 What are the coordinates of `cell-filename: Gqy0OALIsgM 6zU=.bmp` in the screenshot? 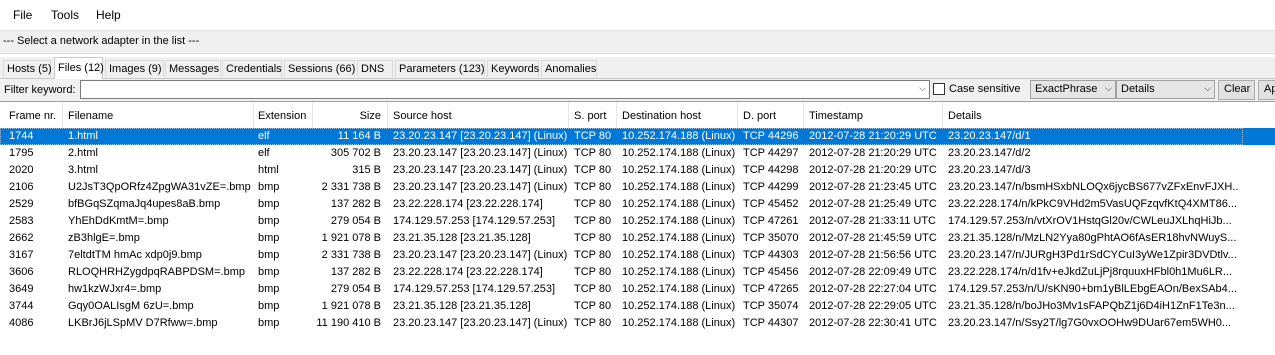 It's located at (131, 306).